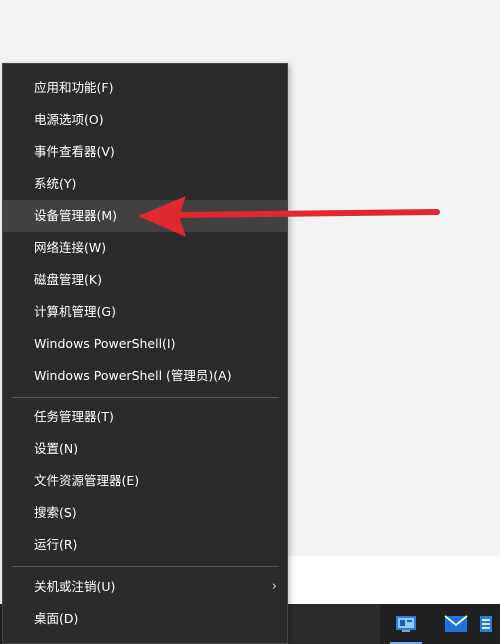 This screenshot has height=644, width=500. I want to click on menu-item-disk-management: 磁盘管理(K), so click(145, 280).